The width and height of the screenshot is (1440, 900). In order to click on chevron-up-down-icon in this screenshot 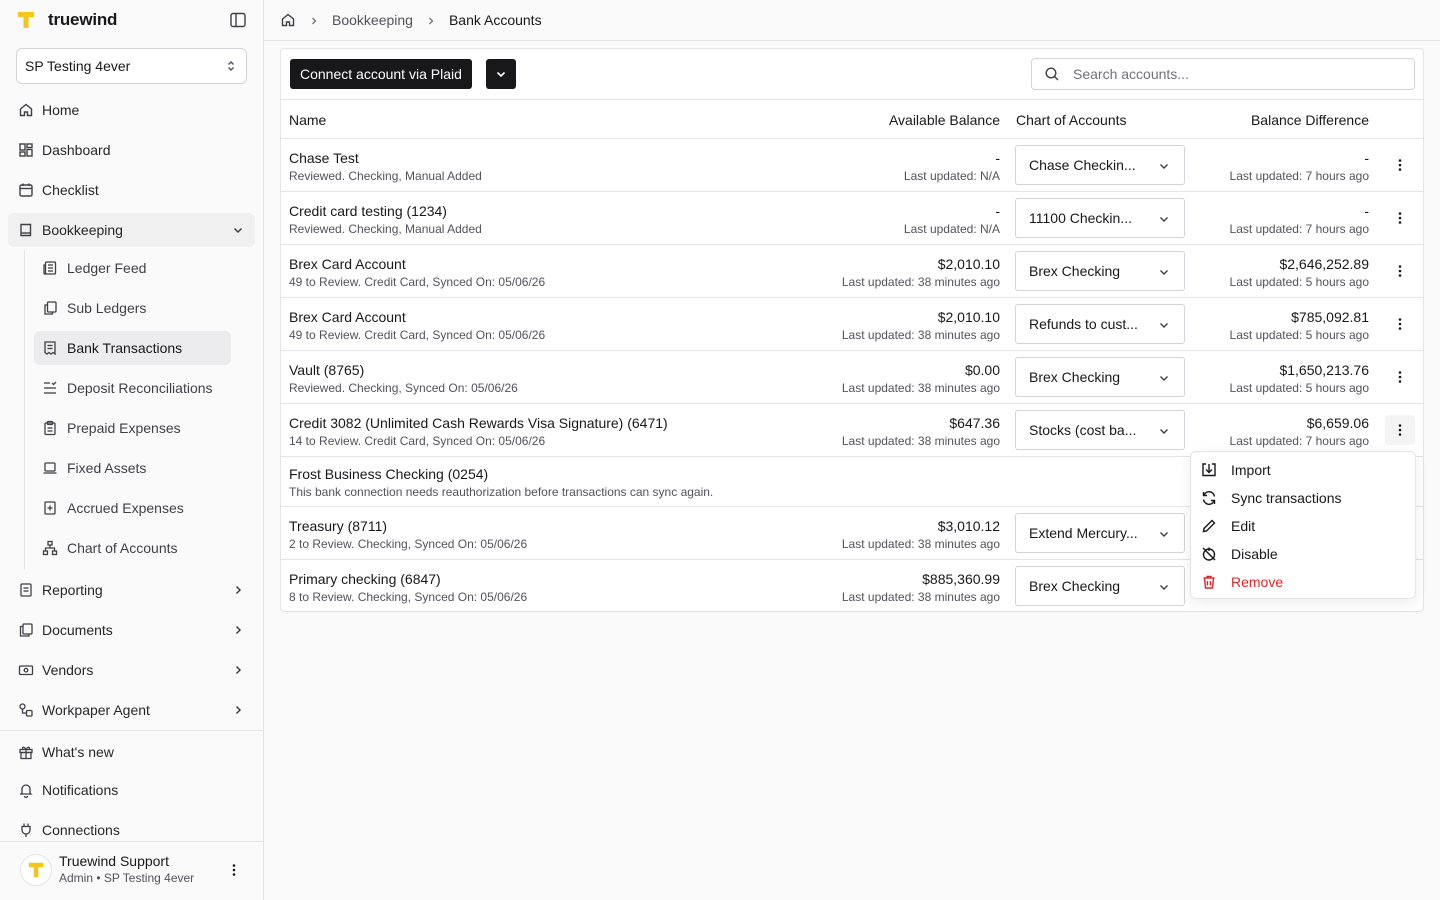, I will do `click(231, 66)`.